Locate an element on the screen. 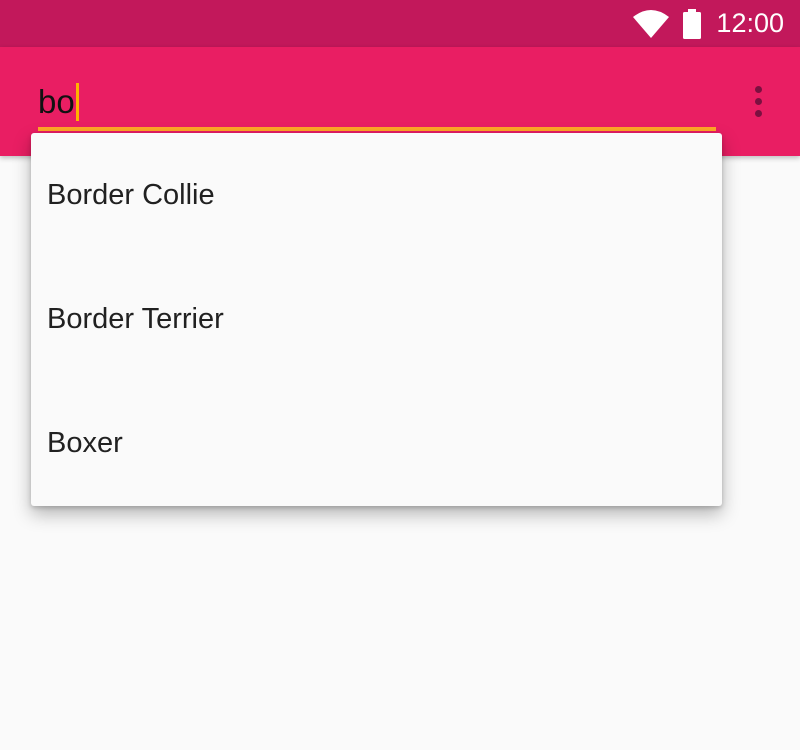 The image size is (800, 750). status-clock: 12:00 is located at coordinates (750, 23).